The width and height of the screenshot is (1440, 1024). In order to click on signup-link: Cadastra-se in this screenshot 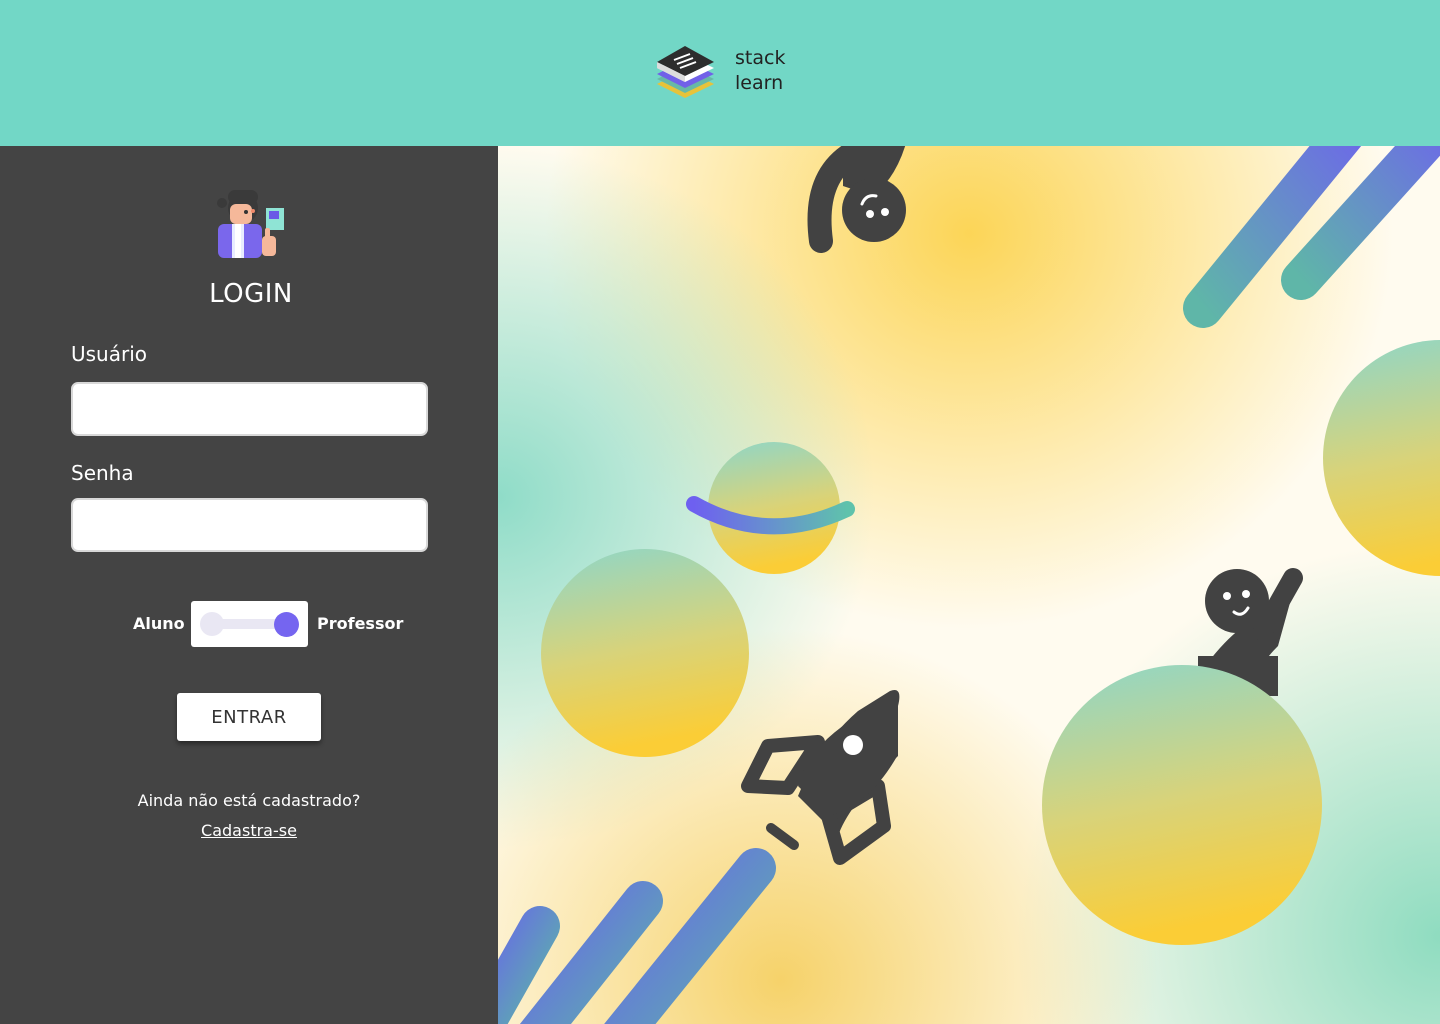, I will do `click(249, 830)`.